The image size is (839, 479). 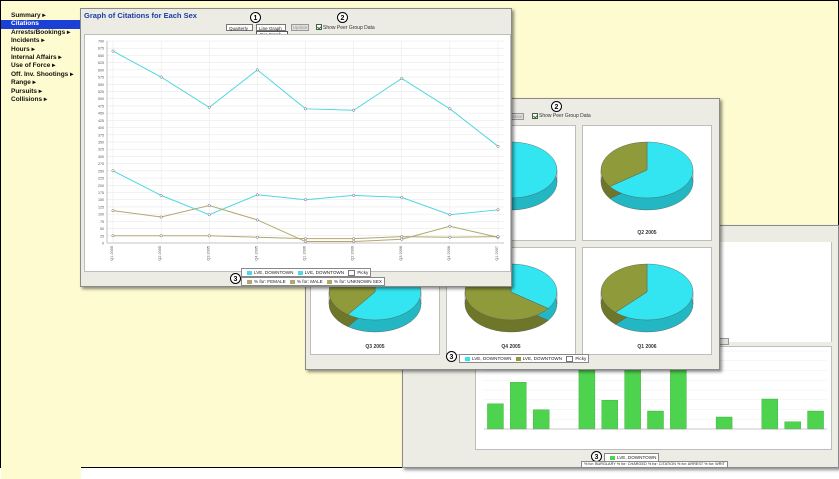 I want to click on y-tick-label: 550, so click(x=101, y=85).